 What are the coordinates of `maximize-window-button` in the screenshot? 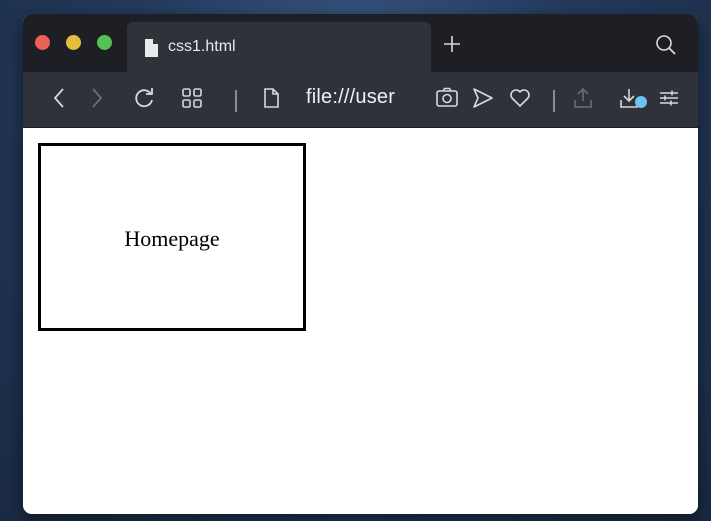 It's located at (104, 42).